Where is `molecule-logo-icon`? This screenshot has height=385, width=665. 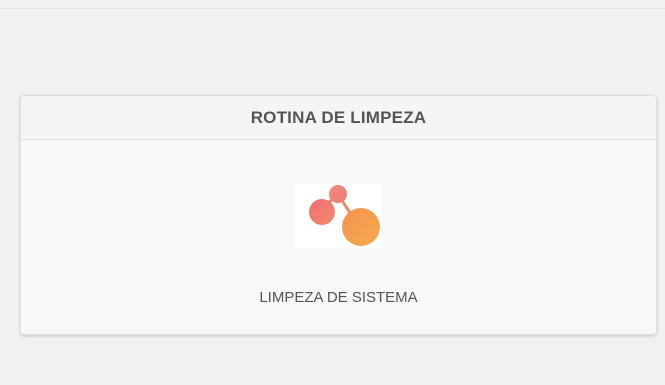
molecule-logo-icon is located at coordinates (338, 216).